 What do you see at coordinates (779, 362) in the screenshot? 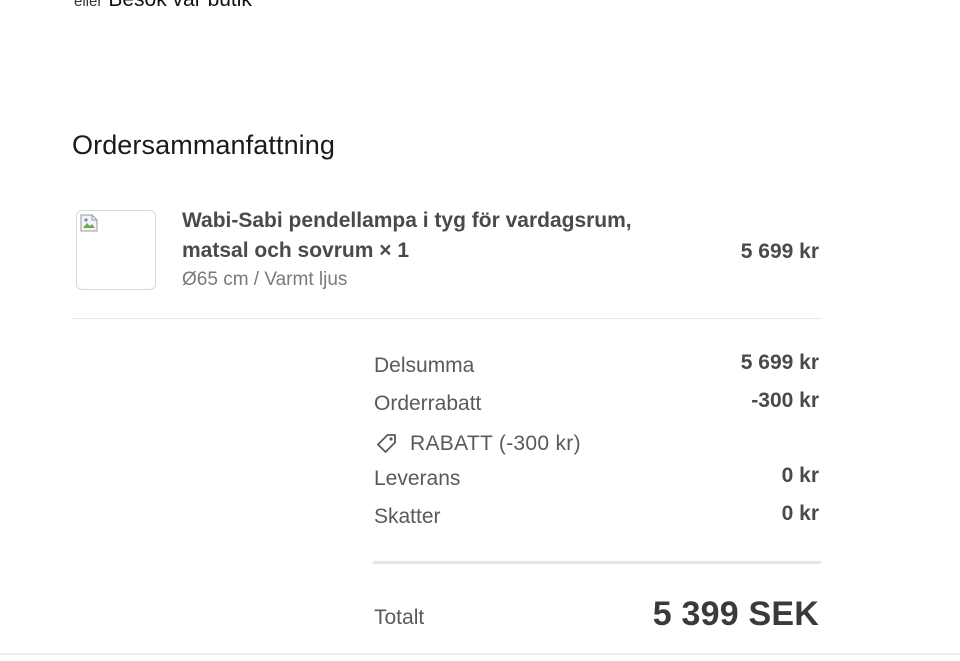
I see `subtotal-value: 5 699 kr` at bounding box center [779, 362].